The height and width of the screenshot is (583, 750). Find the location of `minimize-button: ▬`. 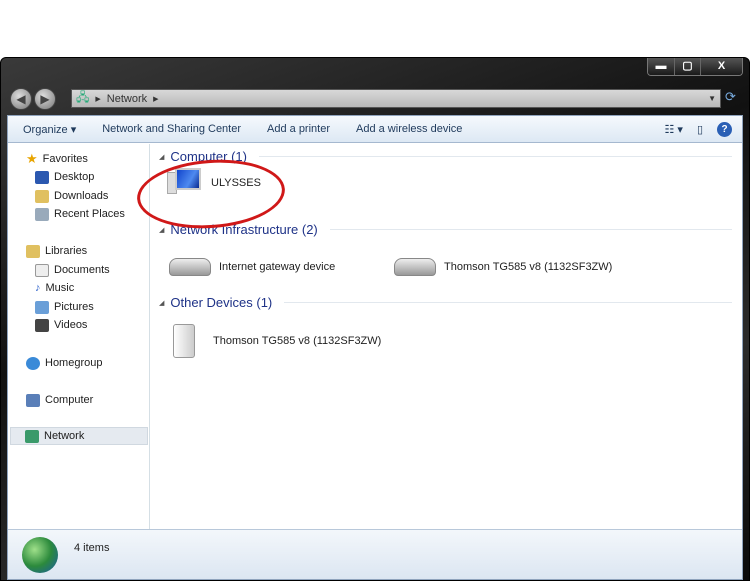

minimize-button: ▬ is located at coordinates (661, 66).